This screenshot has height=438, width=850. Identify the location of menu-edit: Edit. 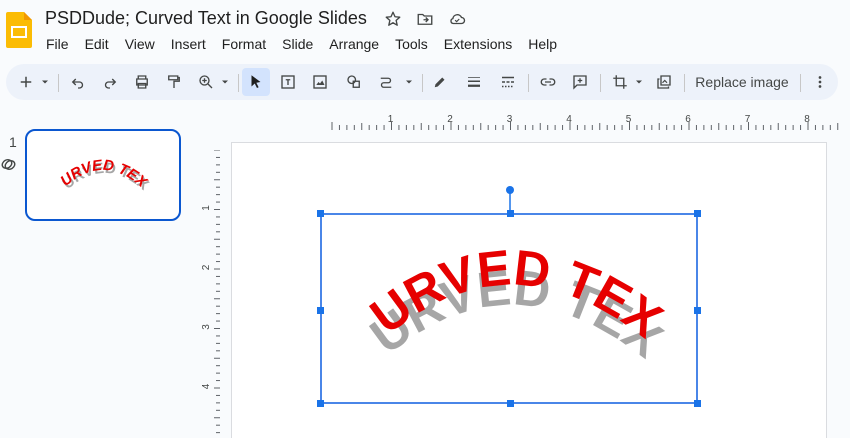
(97, 44).